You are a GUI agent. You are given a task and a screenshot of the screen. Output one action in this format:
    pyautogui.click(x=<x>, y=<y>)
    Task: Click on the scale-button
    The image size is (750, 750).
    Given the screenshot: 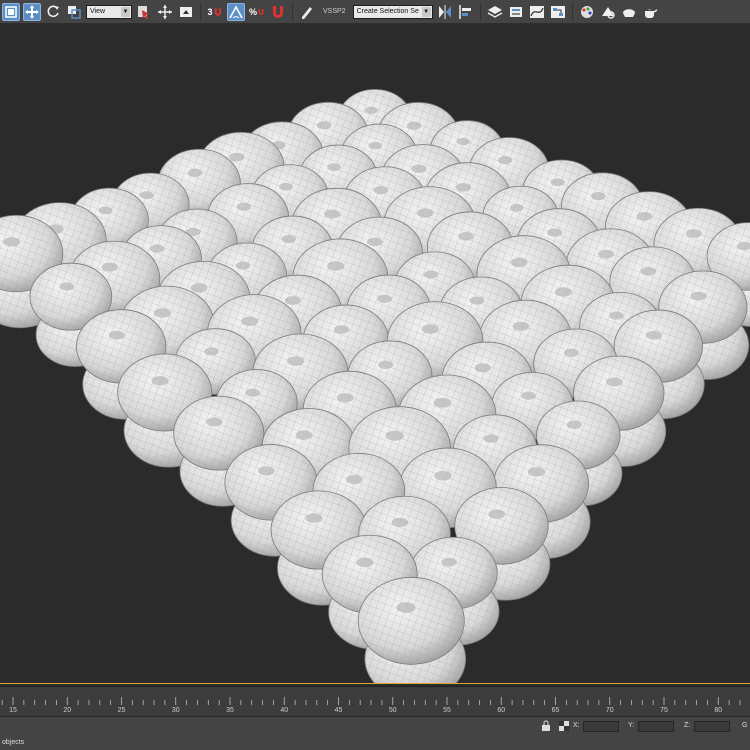 What is the action you would take?
    pyautogui.click(x=74, y=12)
    